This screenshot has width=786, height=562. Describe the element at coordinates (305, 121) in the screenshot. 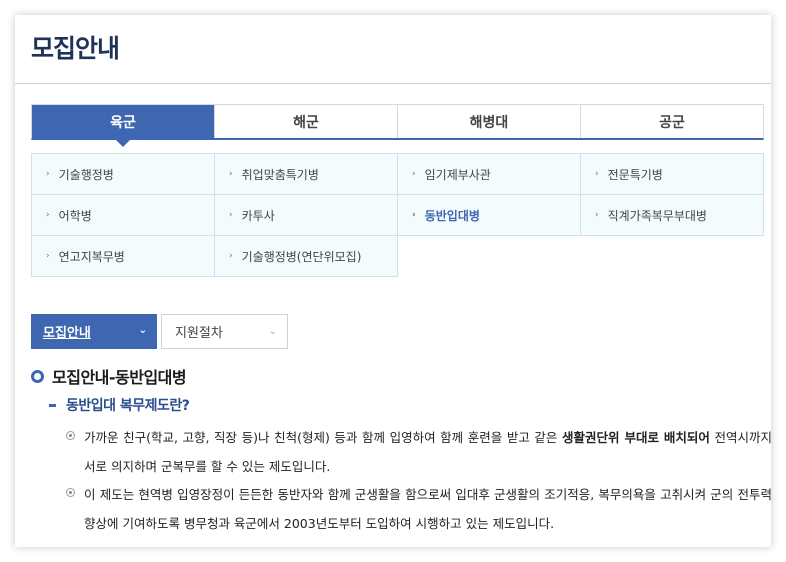

I see `tab-navy: 해군` at that location.